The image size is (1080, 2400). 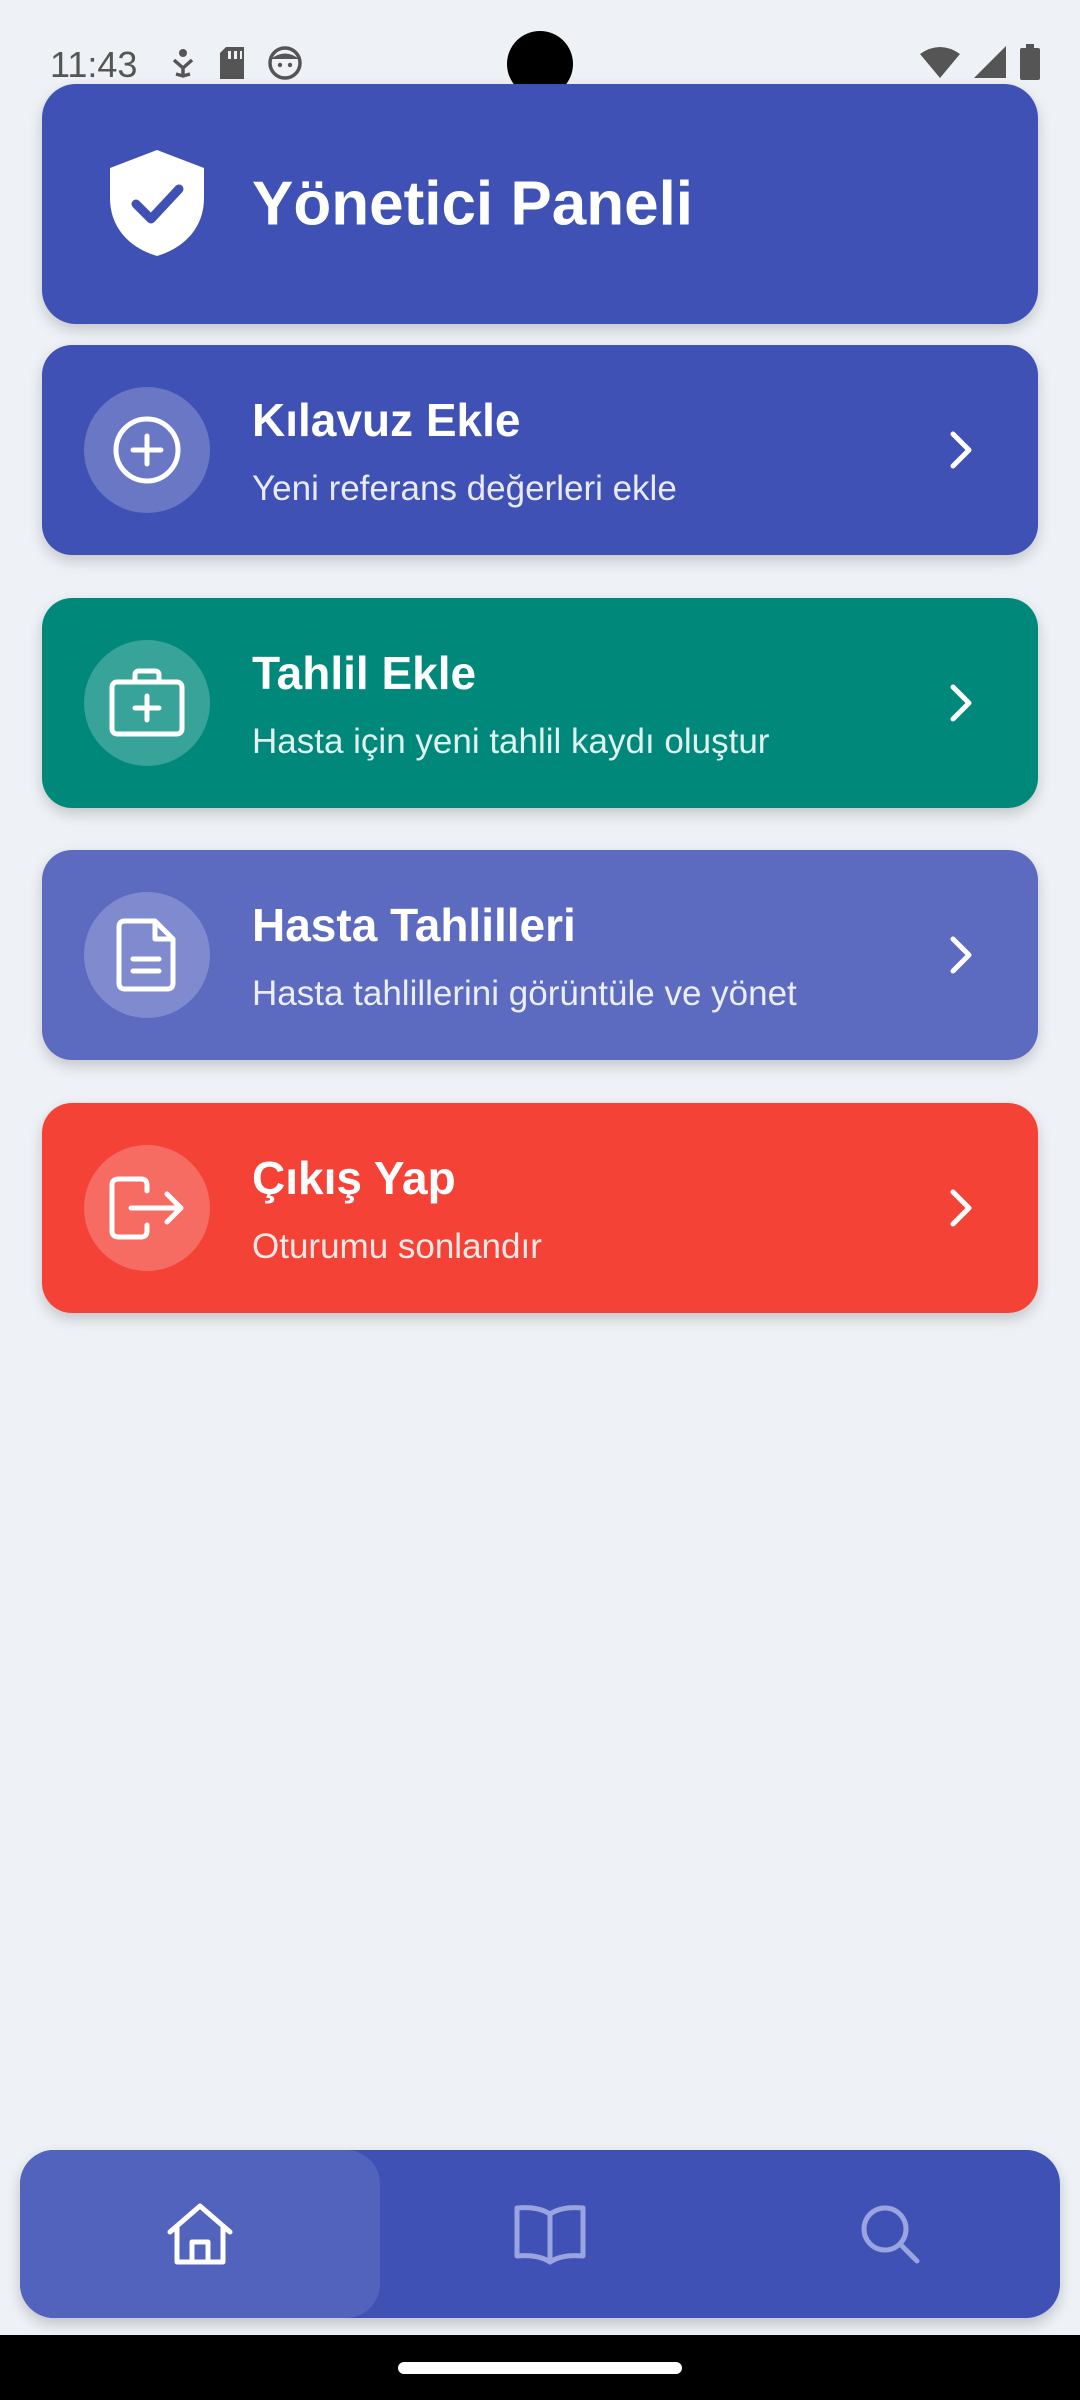 I want to click on system-navigation-bar, so click(x=540, y=2367).